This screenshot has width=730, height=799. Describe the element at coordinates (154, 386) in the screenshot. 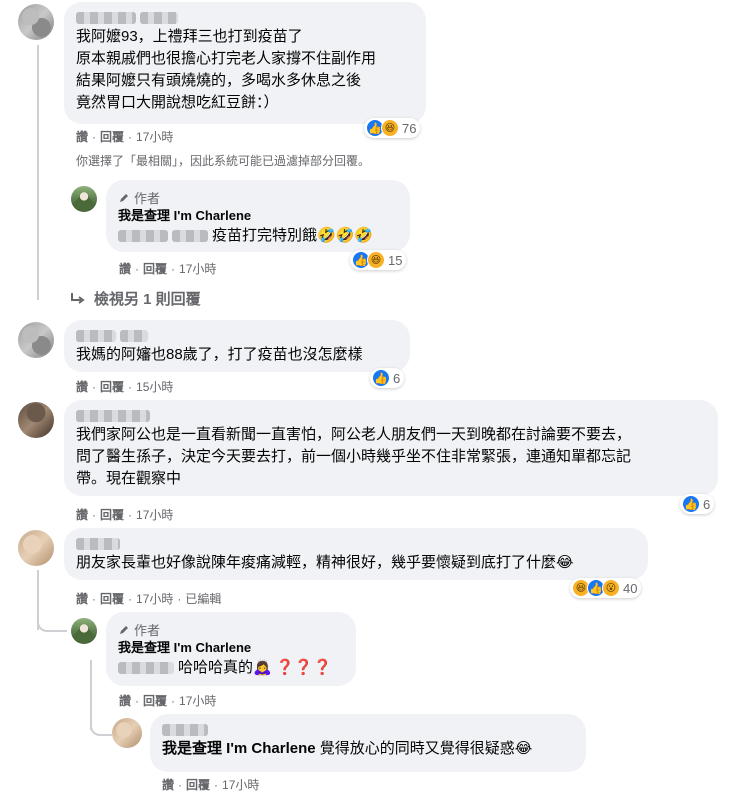

I see `timestamp: 15小時` at that location.